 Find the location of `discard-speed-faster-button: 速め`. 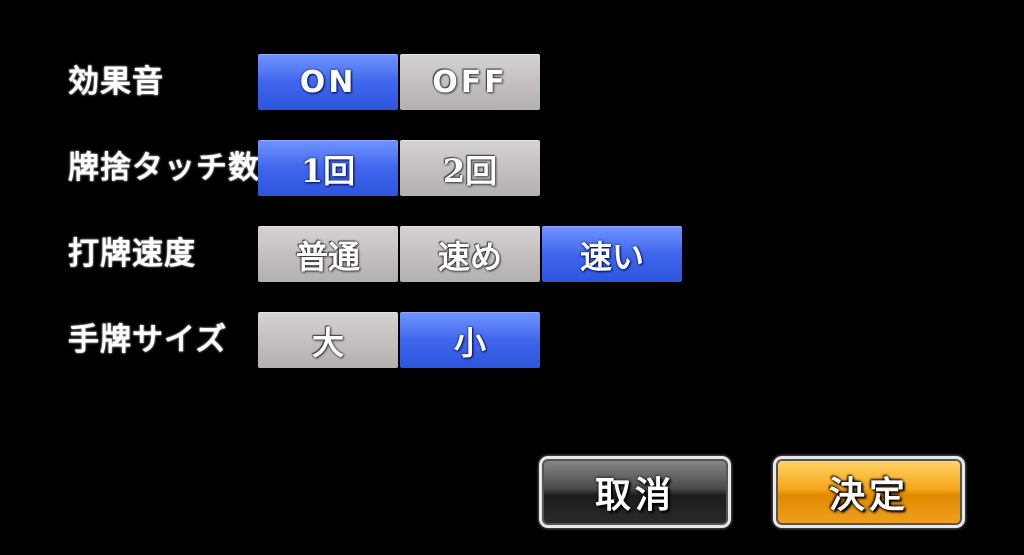

discard-speed-faster-button: 速め is located at coordinates (470, 254).